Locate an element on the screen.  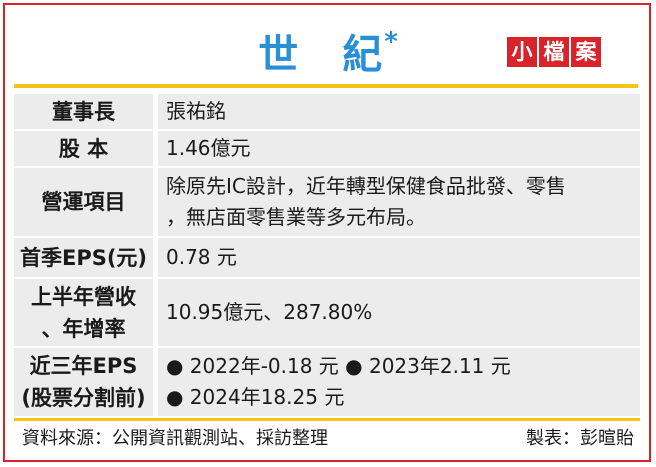
value-line: ● 2024年18.25 元 is located at coordinates (255, 397).